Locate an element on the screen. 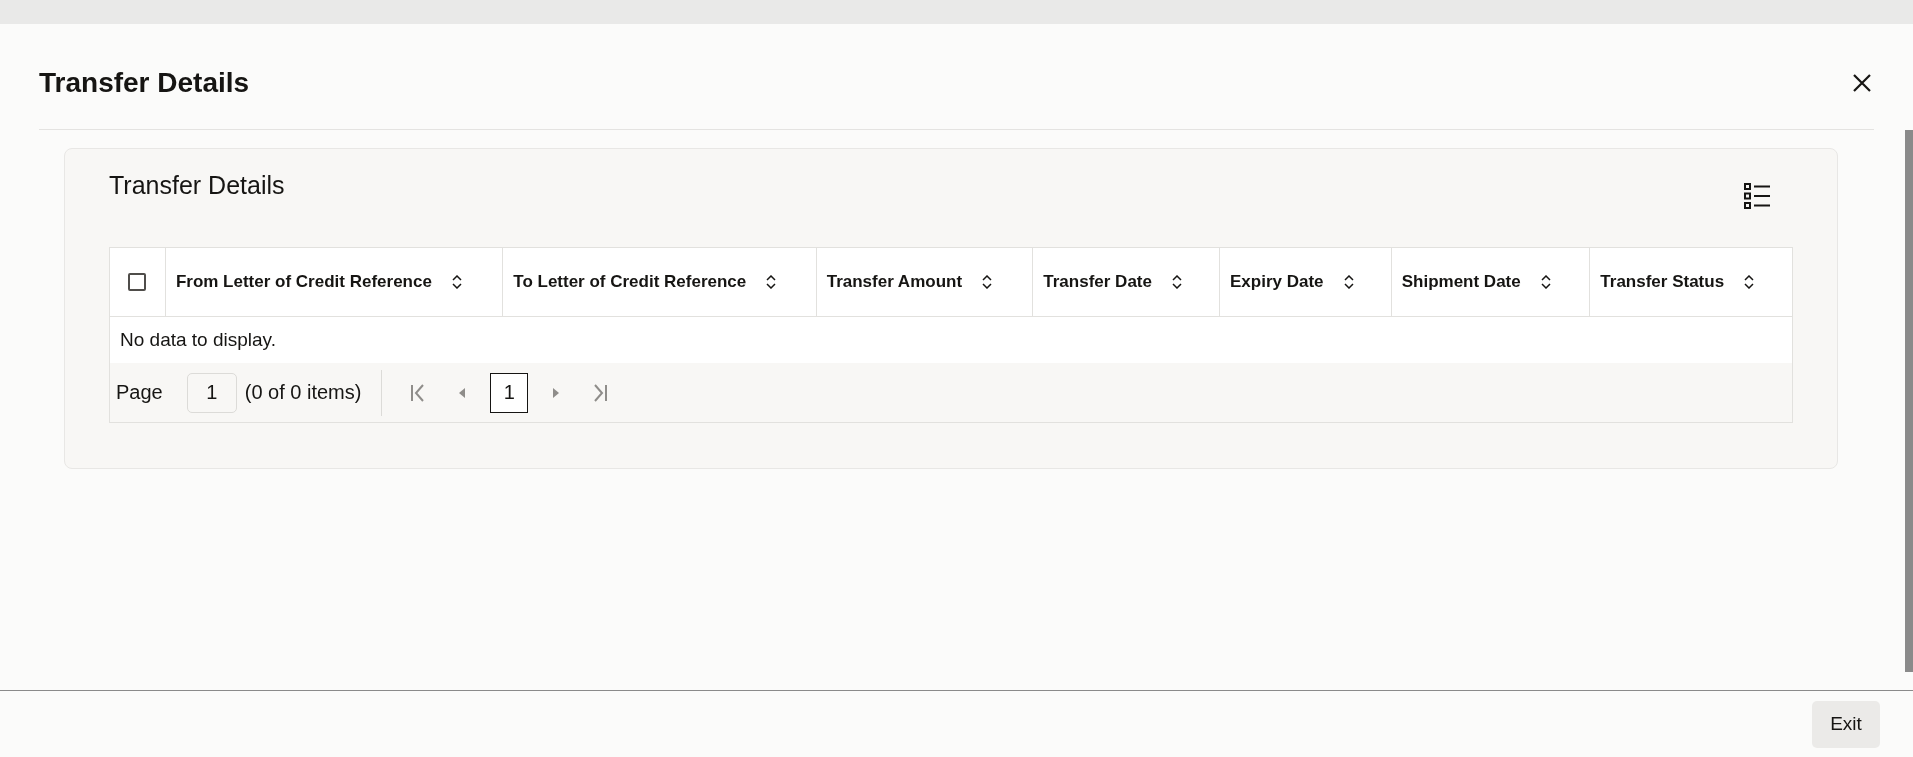 The width and height of the screenshot is (1913, 757). column-header: To Letter of Credit Reference is located at coordinates (660, 282).